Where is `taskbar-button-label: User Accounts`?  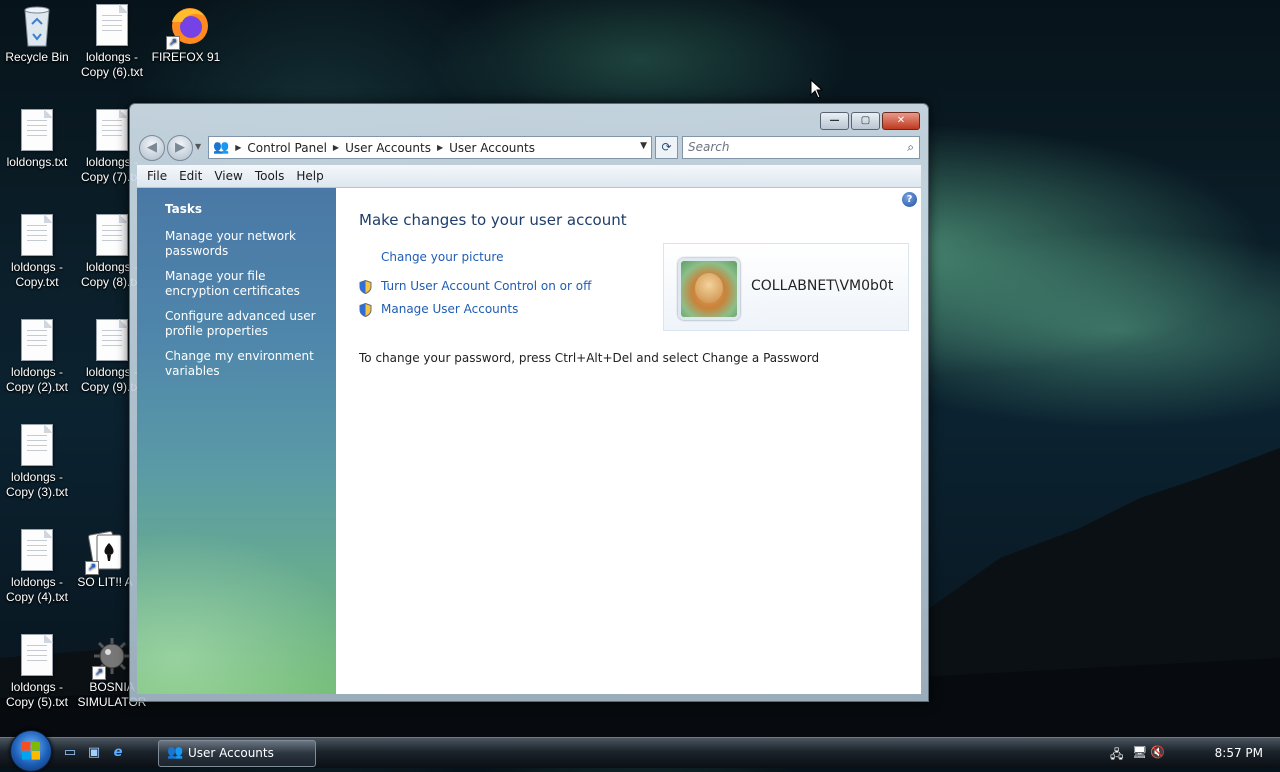
taskbar-button-label: User Accounts is located at coordinates (231, 753).